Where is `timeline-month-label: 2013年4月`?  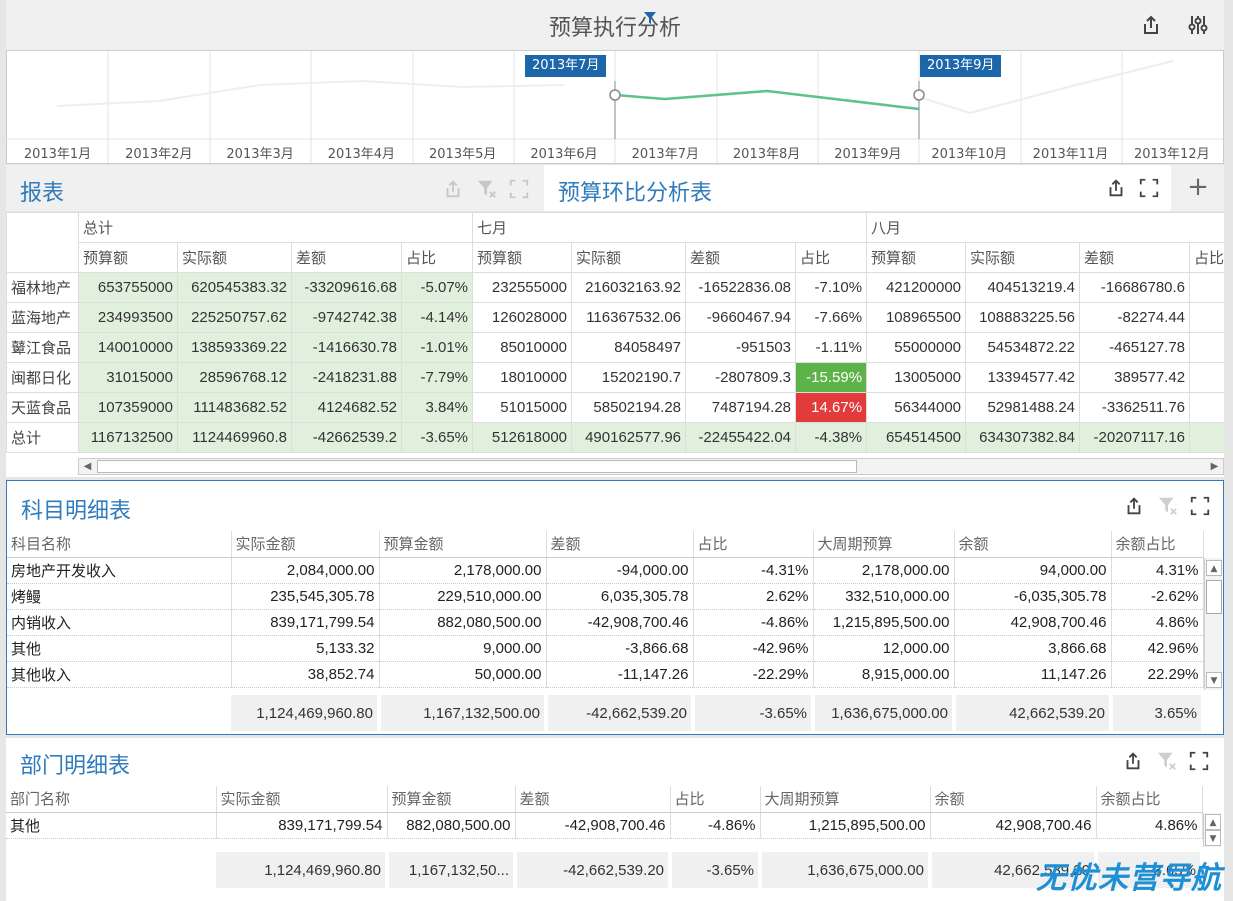 timeline-month-label: 2013年4月 is located at coordinates (361, 152).